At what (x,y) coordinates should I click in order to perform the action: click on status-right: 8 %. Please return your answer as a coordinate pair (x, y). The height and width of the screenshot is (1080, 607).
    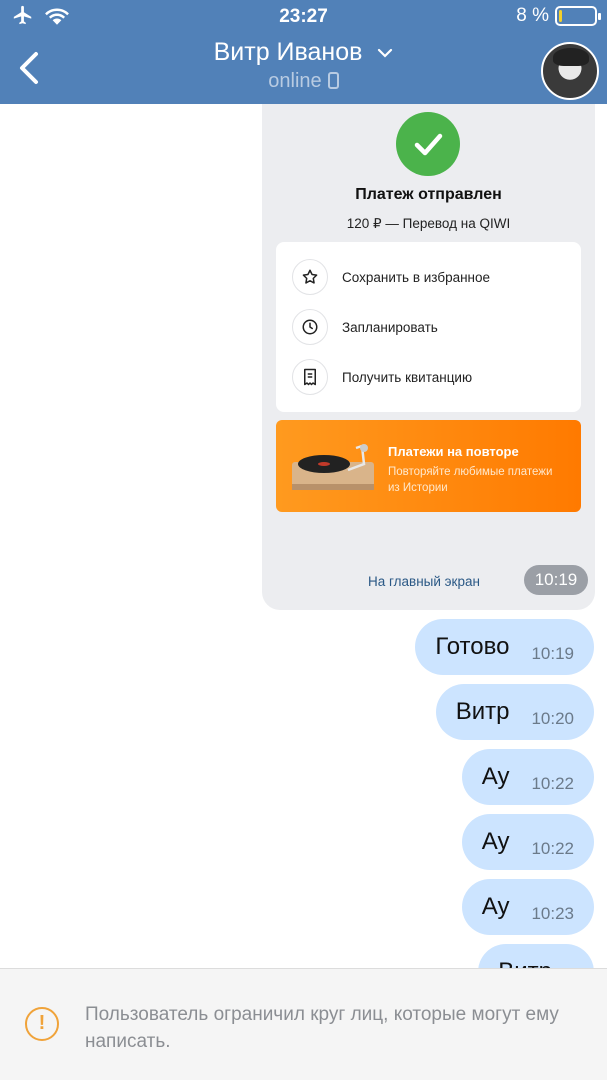
    Looking at the image, I should click on (558, 16).